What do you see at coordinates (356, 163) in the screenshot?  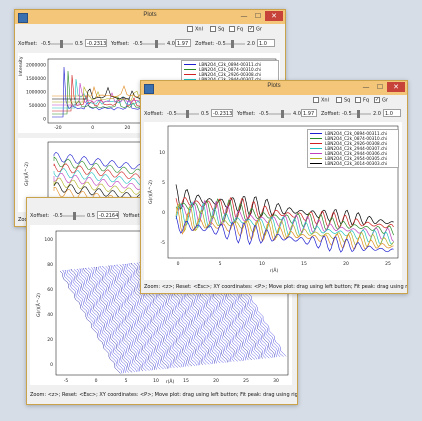 I see `legend-label: LBN2O4_C2k_3014-00303.chi` at bounding box center [356, 163].